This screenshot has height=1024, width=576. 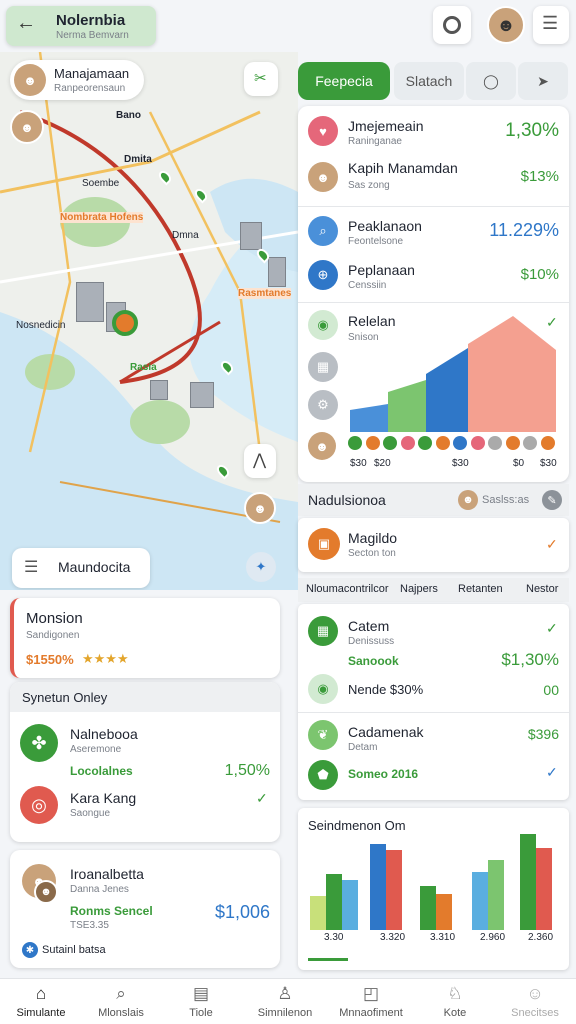 I want to click on scissors-icon: ✂, so click(x=260, y=78).